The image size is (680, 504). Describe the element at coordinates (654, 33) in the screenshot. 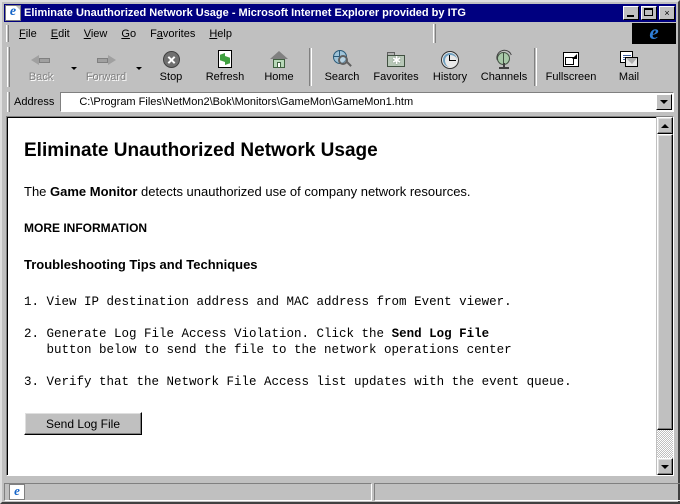

I see `ie-logo-icon: e` at that location.